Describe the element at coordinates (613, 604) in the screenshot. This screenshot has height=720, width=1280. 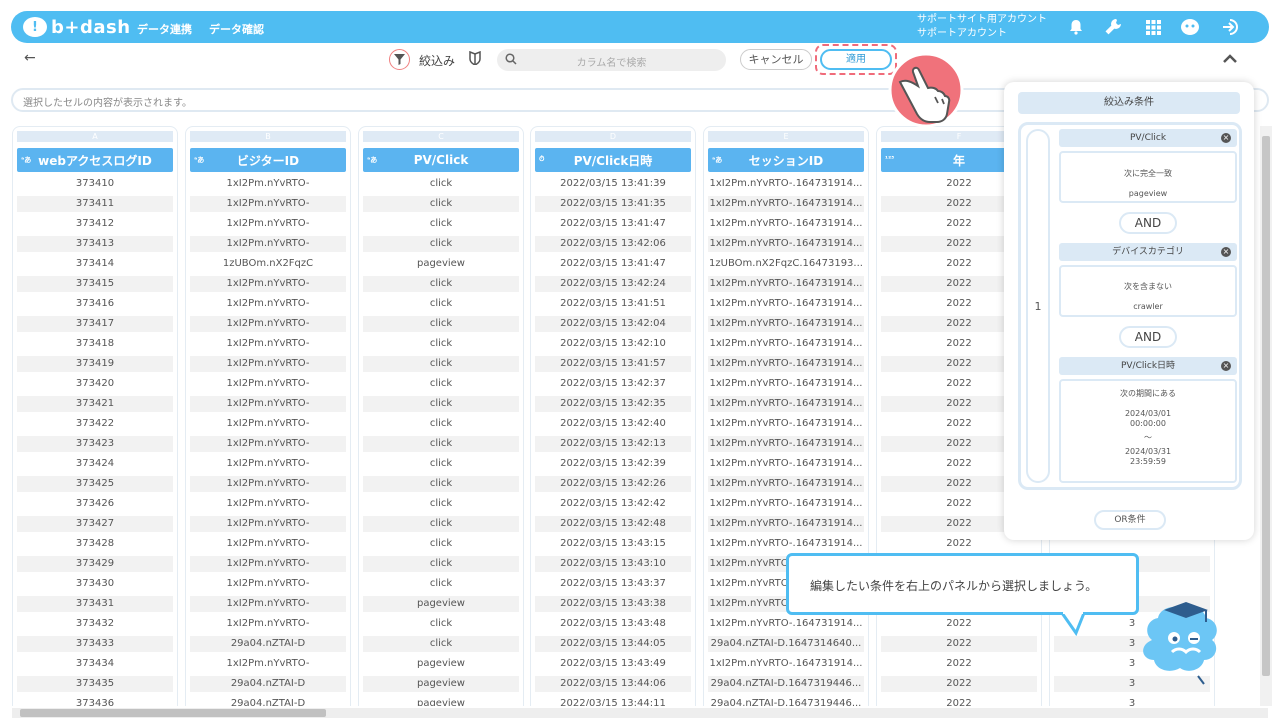
I see `table-cell: 2022/03/15 13:43:38` at that location.